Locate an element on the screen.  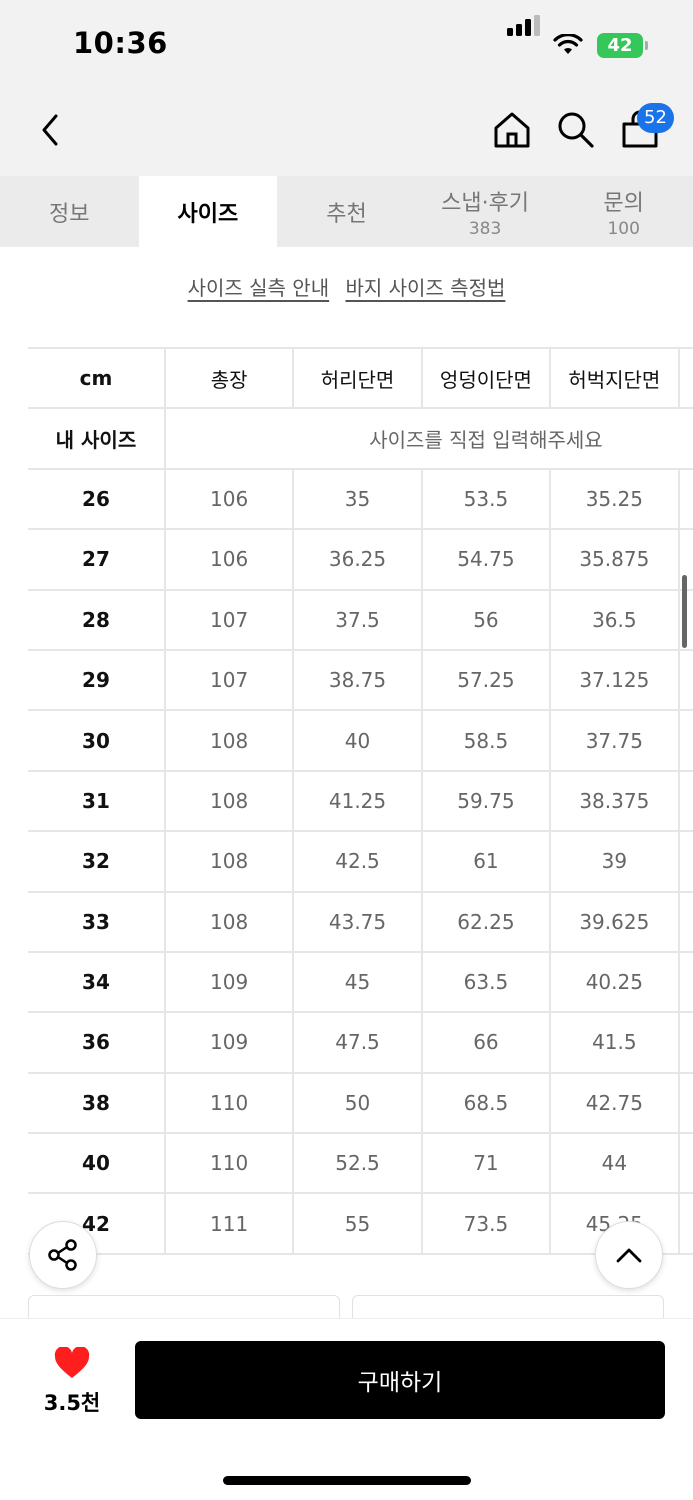
table-cell: 110 is located at coordinates (229, 1103).